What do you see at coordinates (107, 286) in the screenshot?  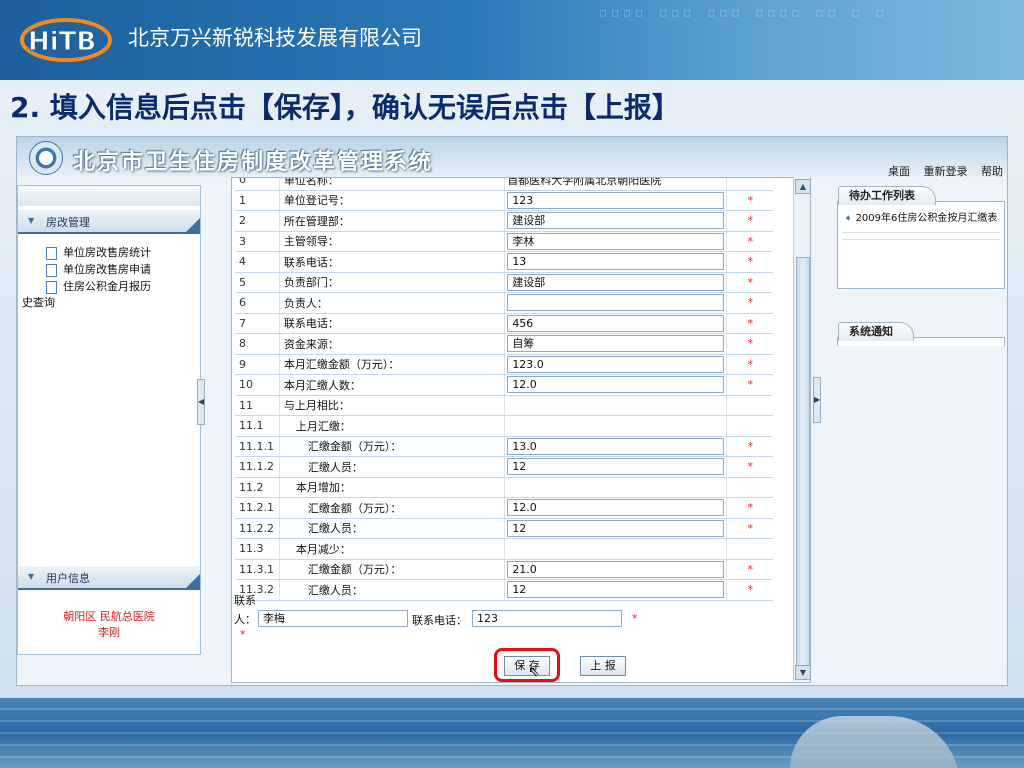 I see `nav-item-label: 住房公积金月报历` at bounding box center [107, 286].